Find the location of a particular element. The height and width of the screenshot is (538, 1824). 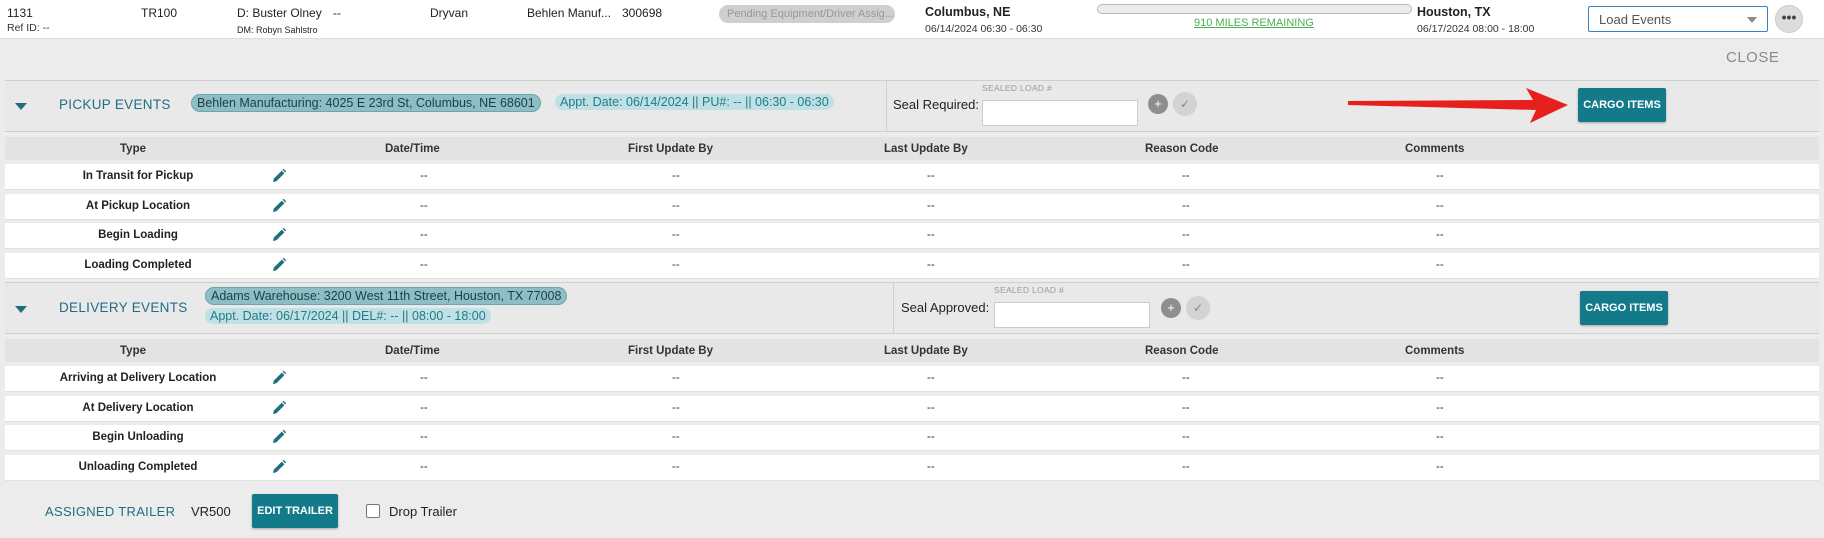

dest-city: Houston, TX is located at coordinates (1454, 12).